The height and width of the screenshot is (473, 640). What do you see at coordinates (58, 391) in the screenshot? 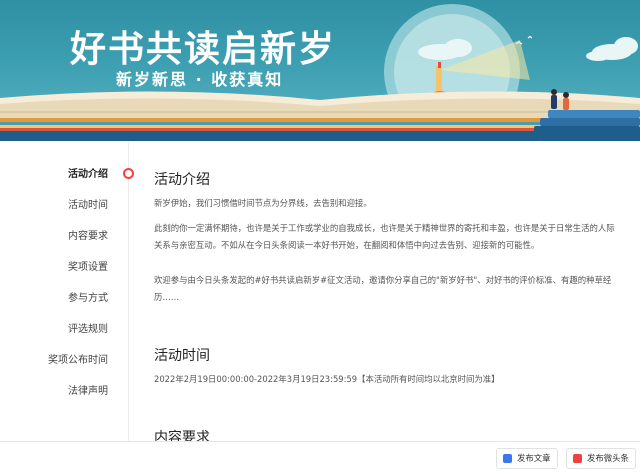
I see `nav-item-legal: 法律声明` at bounding box center [58, 391].